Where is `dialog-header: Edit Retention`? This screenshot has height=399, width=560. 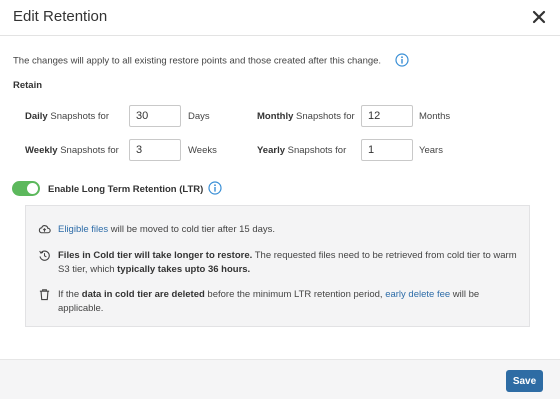 dialog-header: Edit Retention is located at coordinates (280, 18).